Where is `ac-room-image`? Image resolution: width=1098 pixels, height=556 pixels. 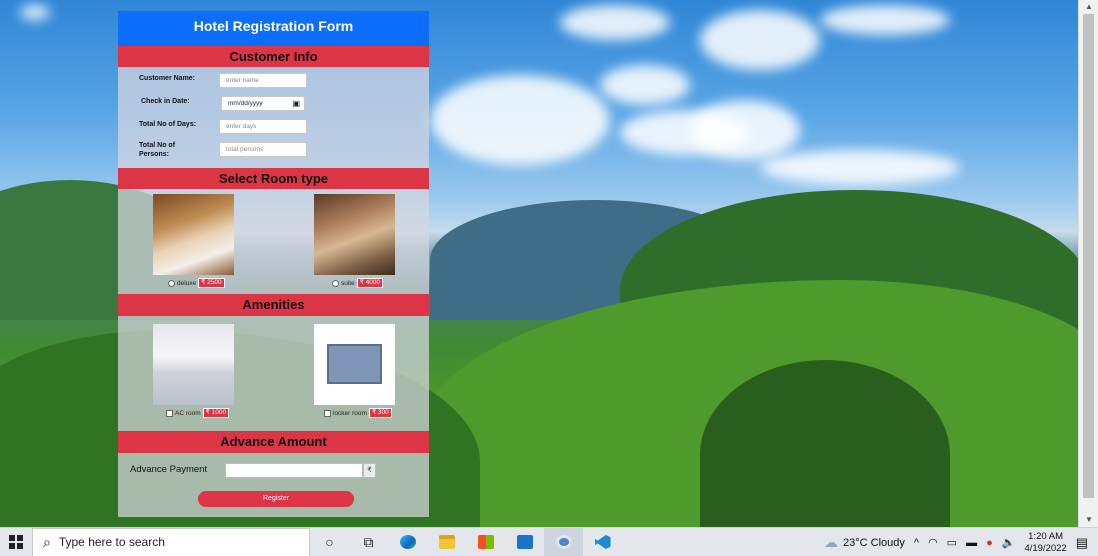
ac-room-image is located at coordinates (193, 364).